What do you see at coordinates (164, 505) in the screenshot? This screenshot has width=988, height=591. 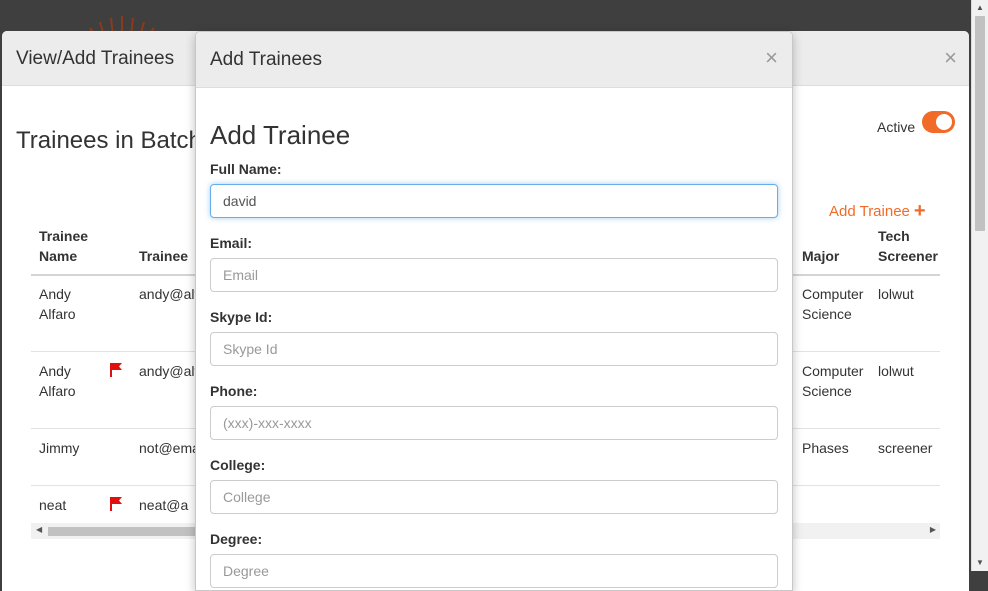 I see `row-4-email: neat@a` at bounding box center [164, 505].